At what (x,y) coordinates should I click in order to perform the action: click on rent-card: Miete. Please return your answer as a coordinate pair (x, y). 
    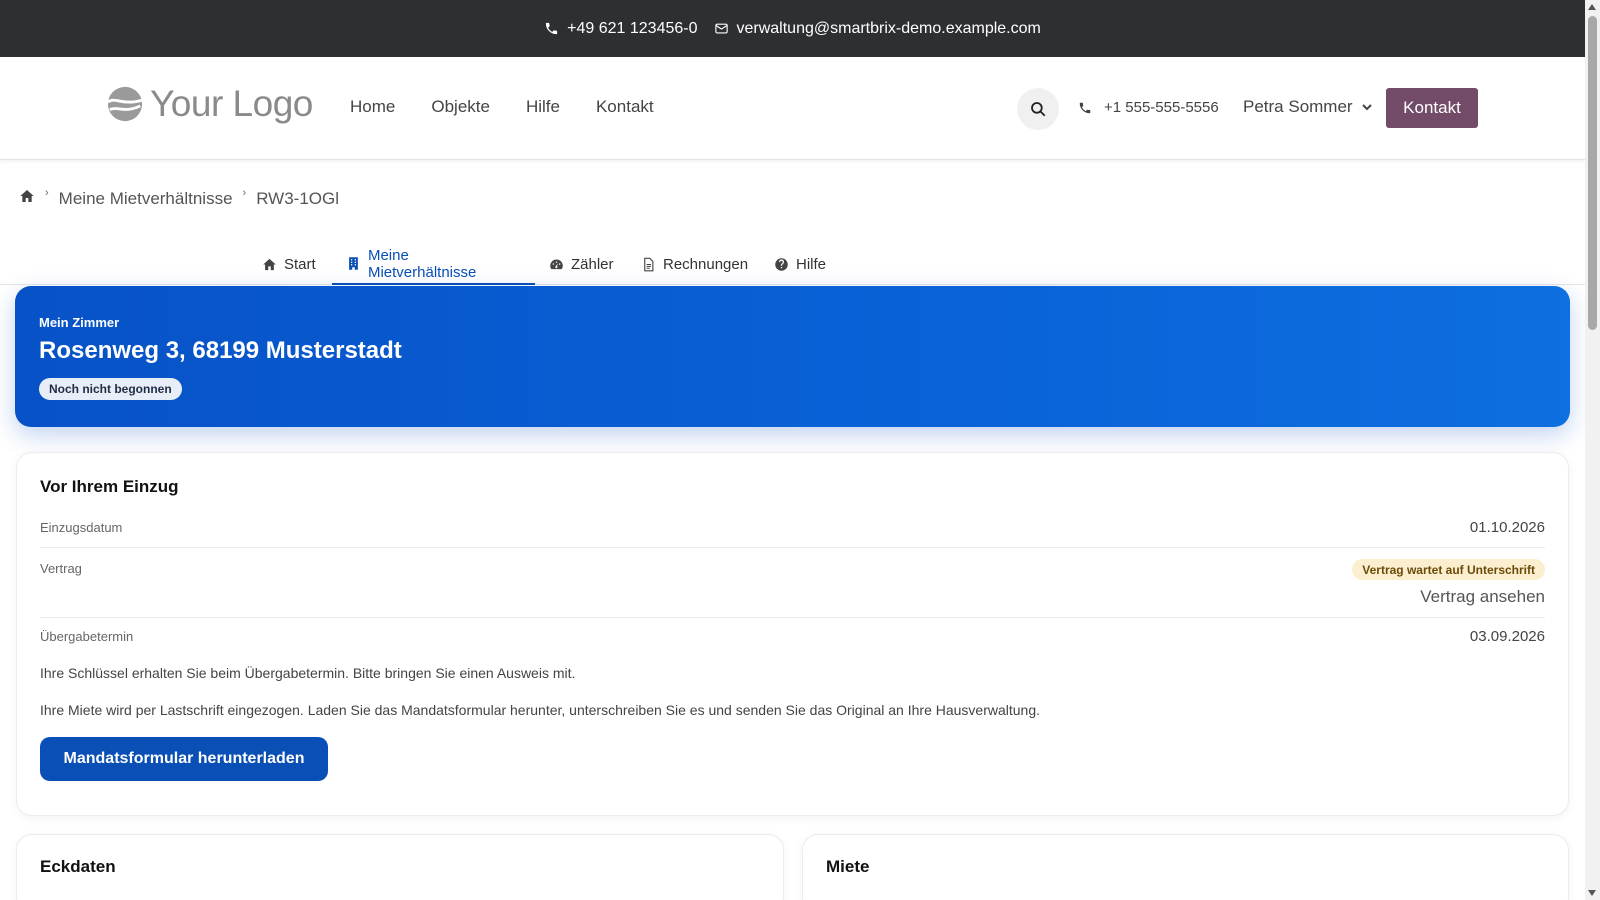
    Looking at the image, I should click on (1185, 867).